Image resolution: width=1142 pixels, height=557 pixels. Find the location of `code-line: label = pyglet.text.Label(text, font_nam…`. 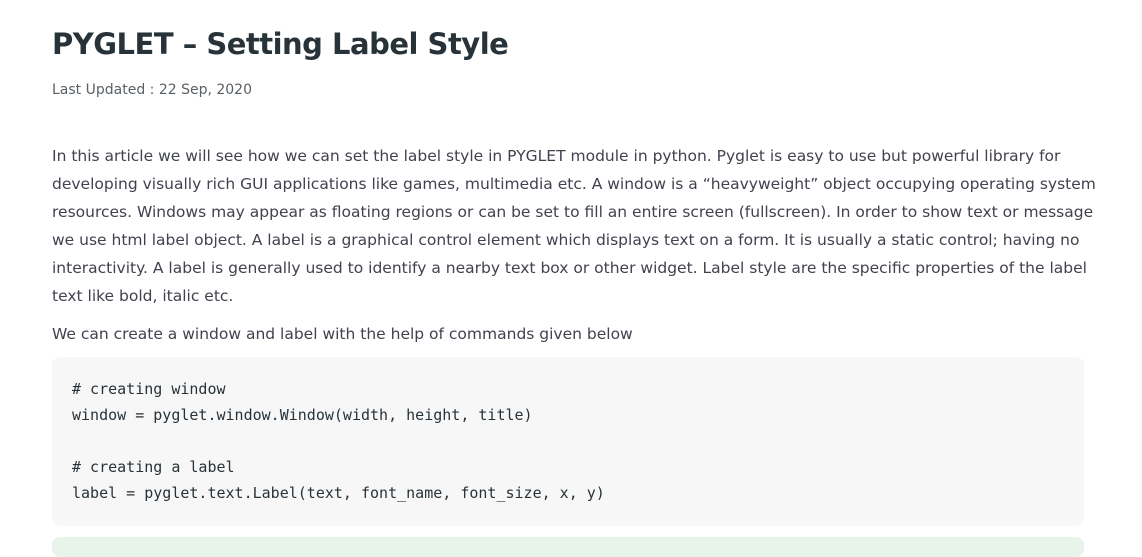

code-line: label = pyglet.text.Label(text, font_nam… is located at coordinates (338, 493).